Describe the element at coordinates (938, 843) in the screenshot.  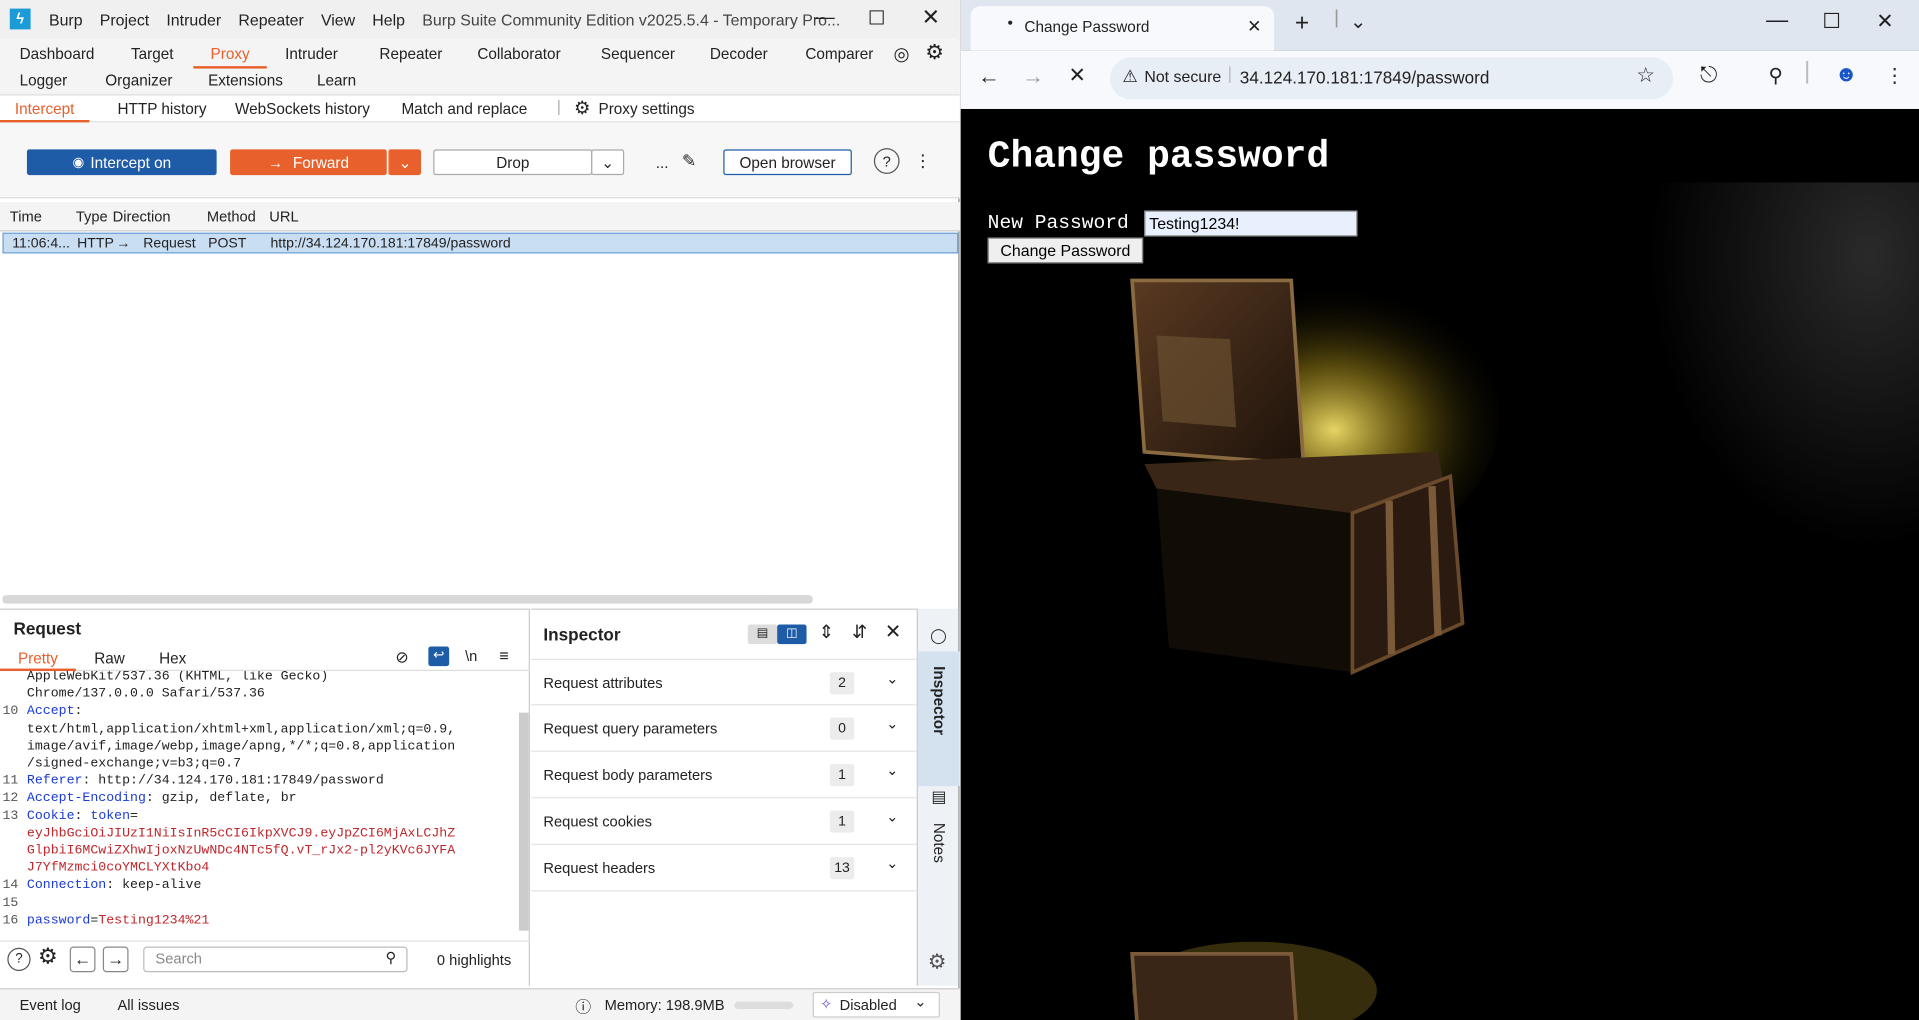
I see `side-tab-notes: Notes` at that location.